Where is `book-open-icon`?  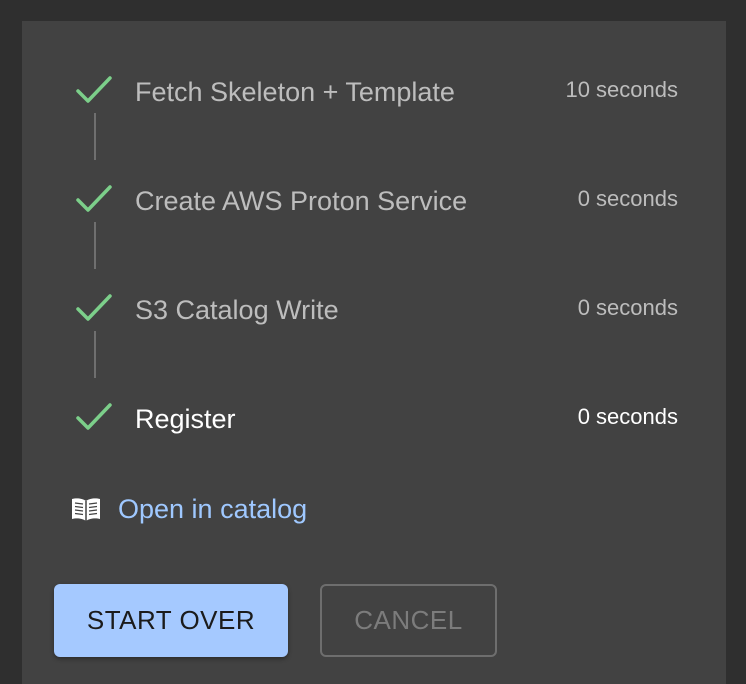
book-open-icon is located at coordinates (86, 509).